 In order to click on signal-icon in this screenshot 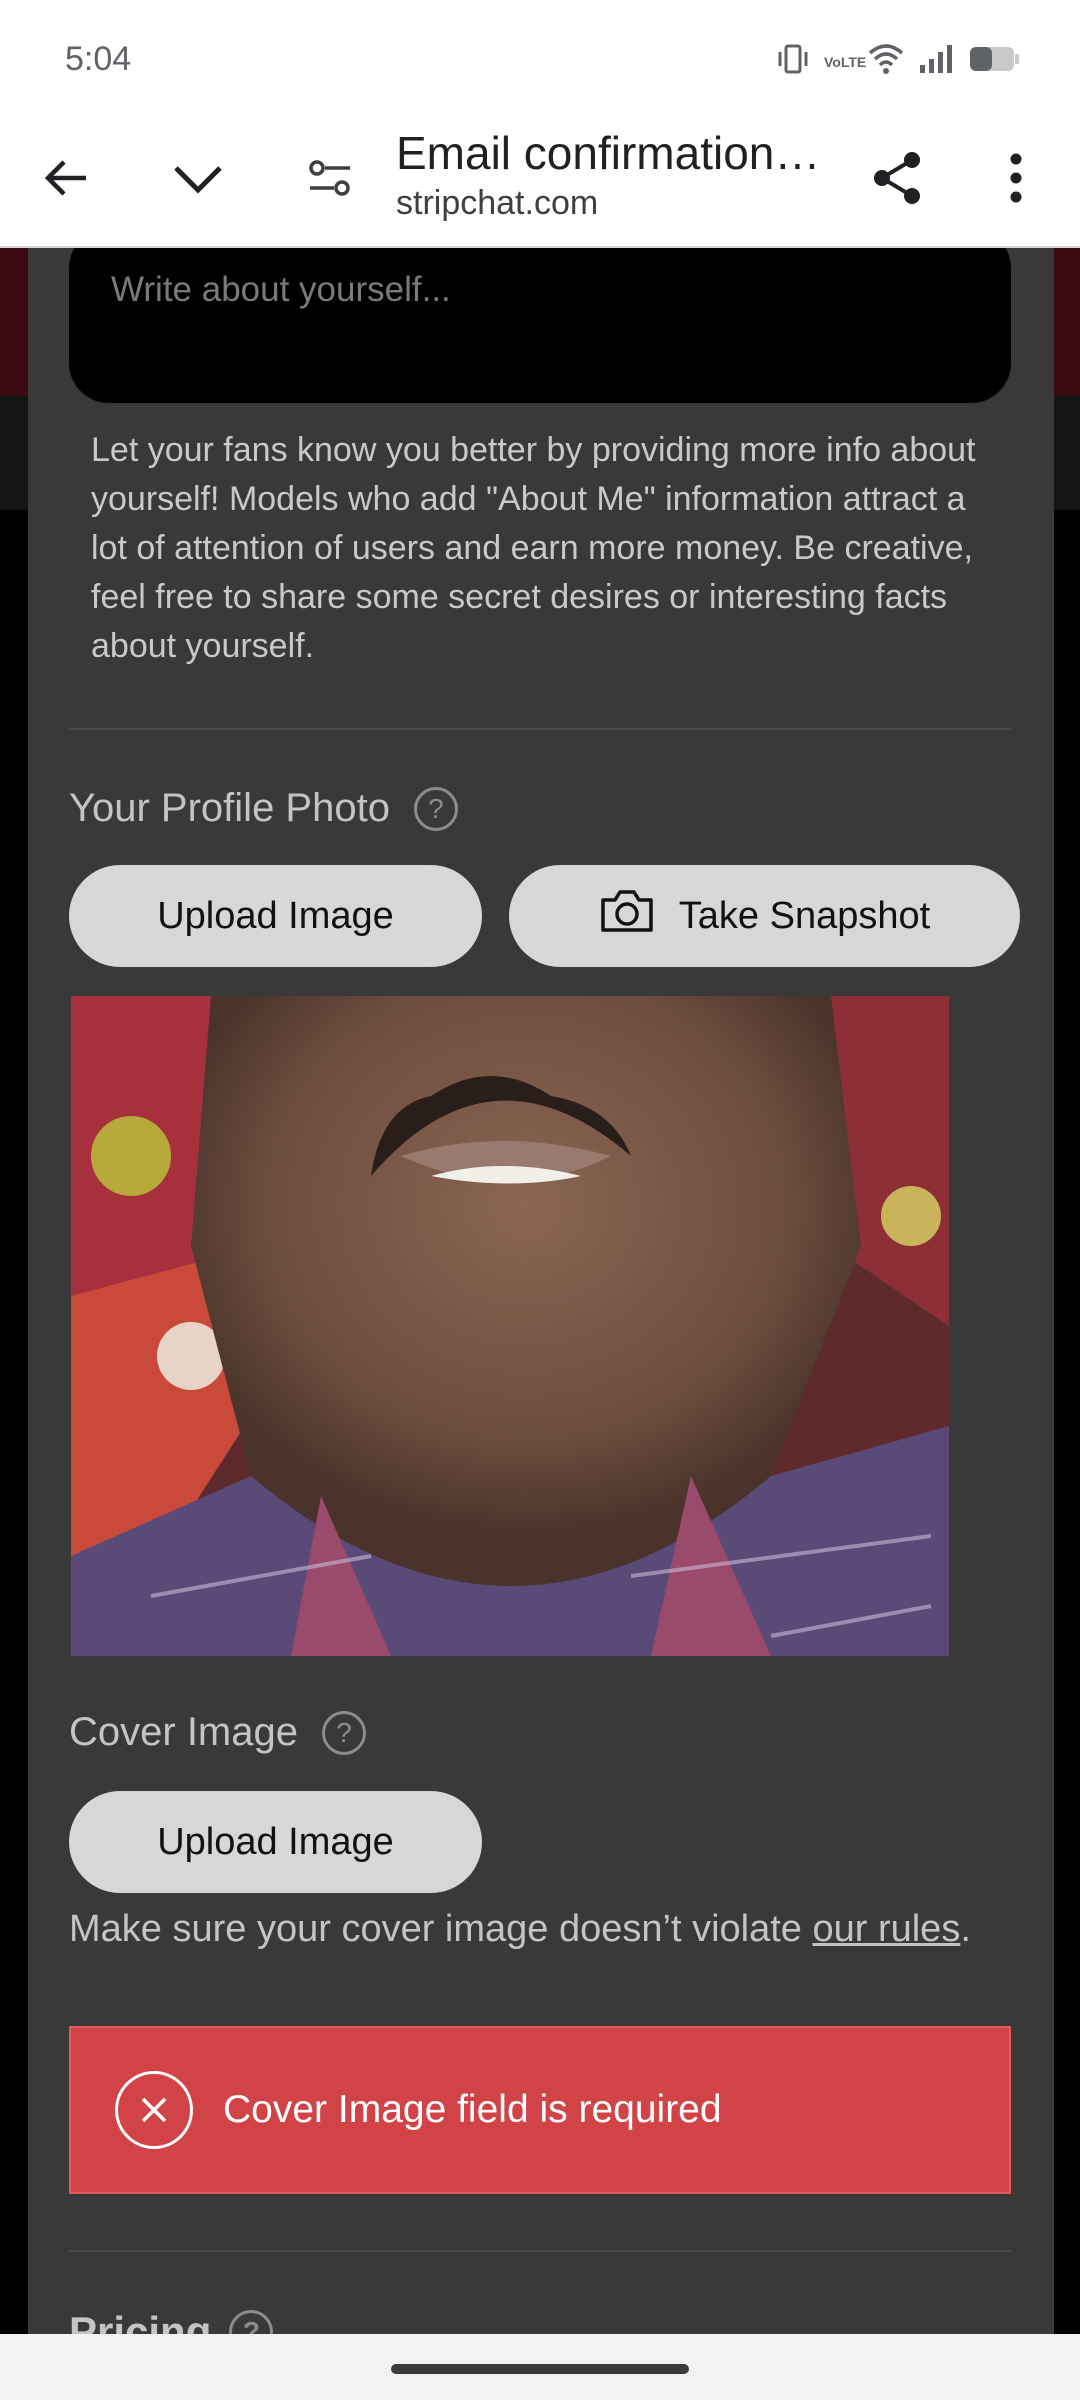, I will do `click(936, 61)`.